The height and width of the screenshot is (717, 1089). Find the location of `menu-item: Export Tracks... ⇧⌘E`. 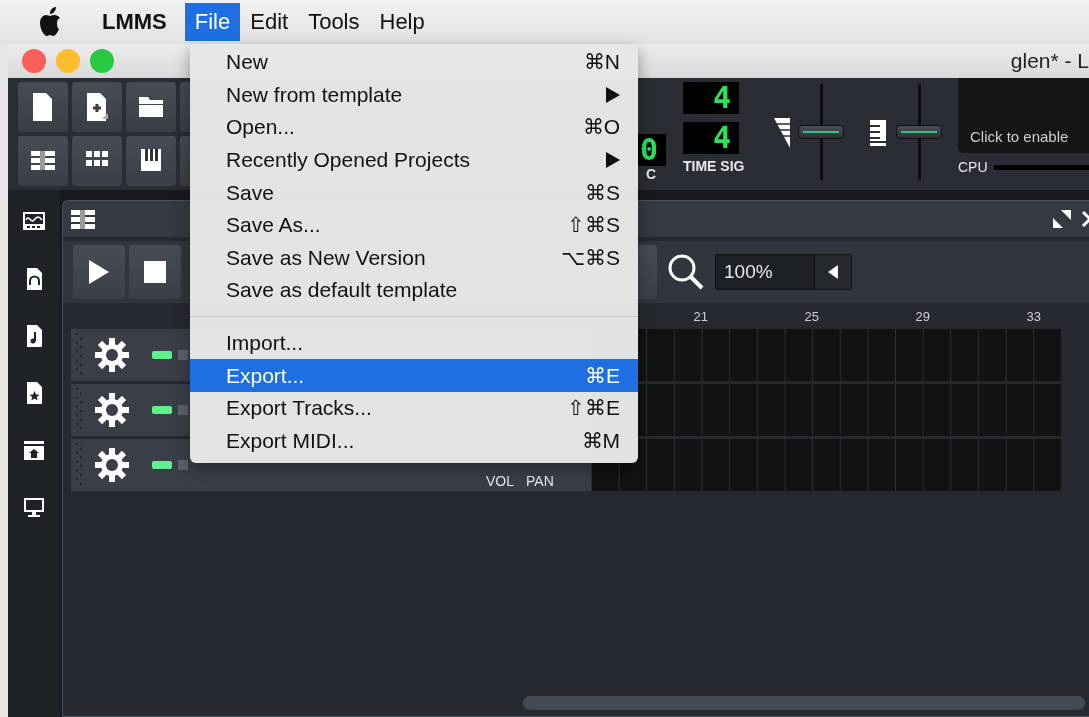

menu-item: Export Tracks... ⇧⌘E is located at coordinates (414, 408).